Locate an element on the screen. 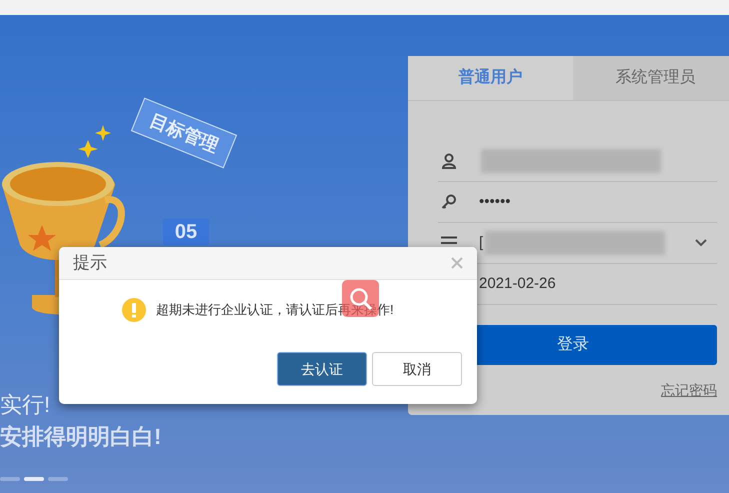  dialog-title: 提示 is located at coordinates (90, 263).